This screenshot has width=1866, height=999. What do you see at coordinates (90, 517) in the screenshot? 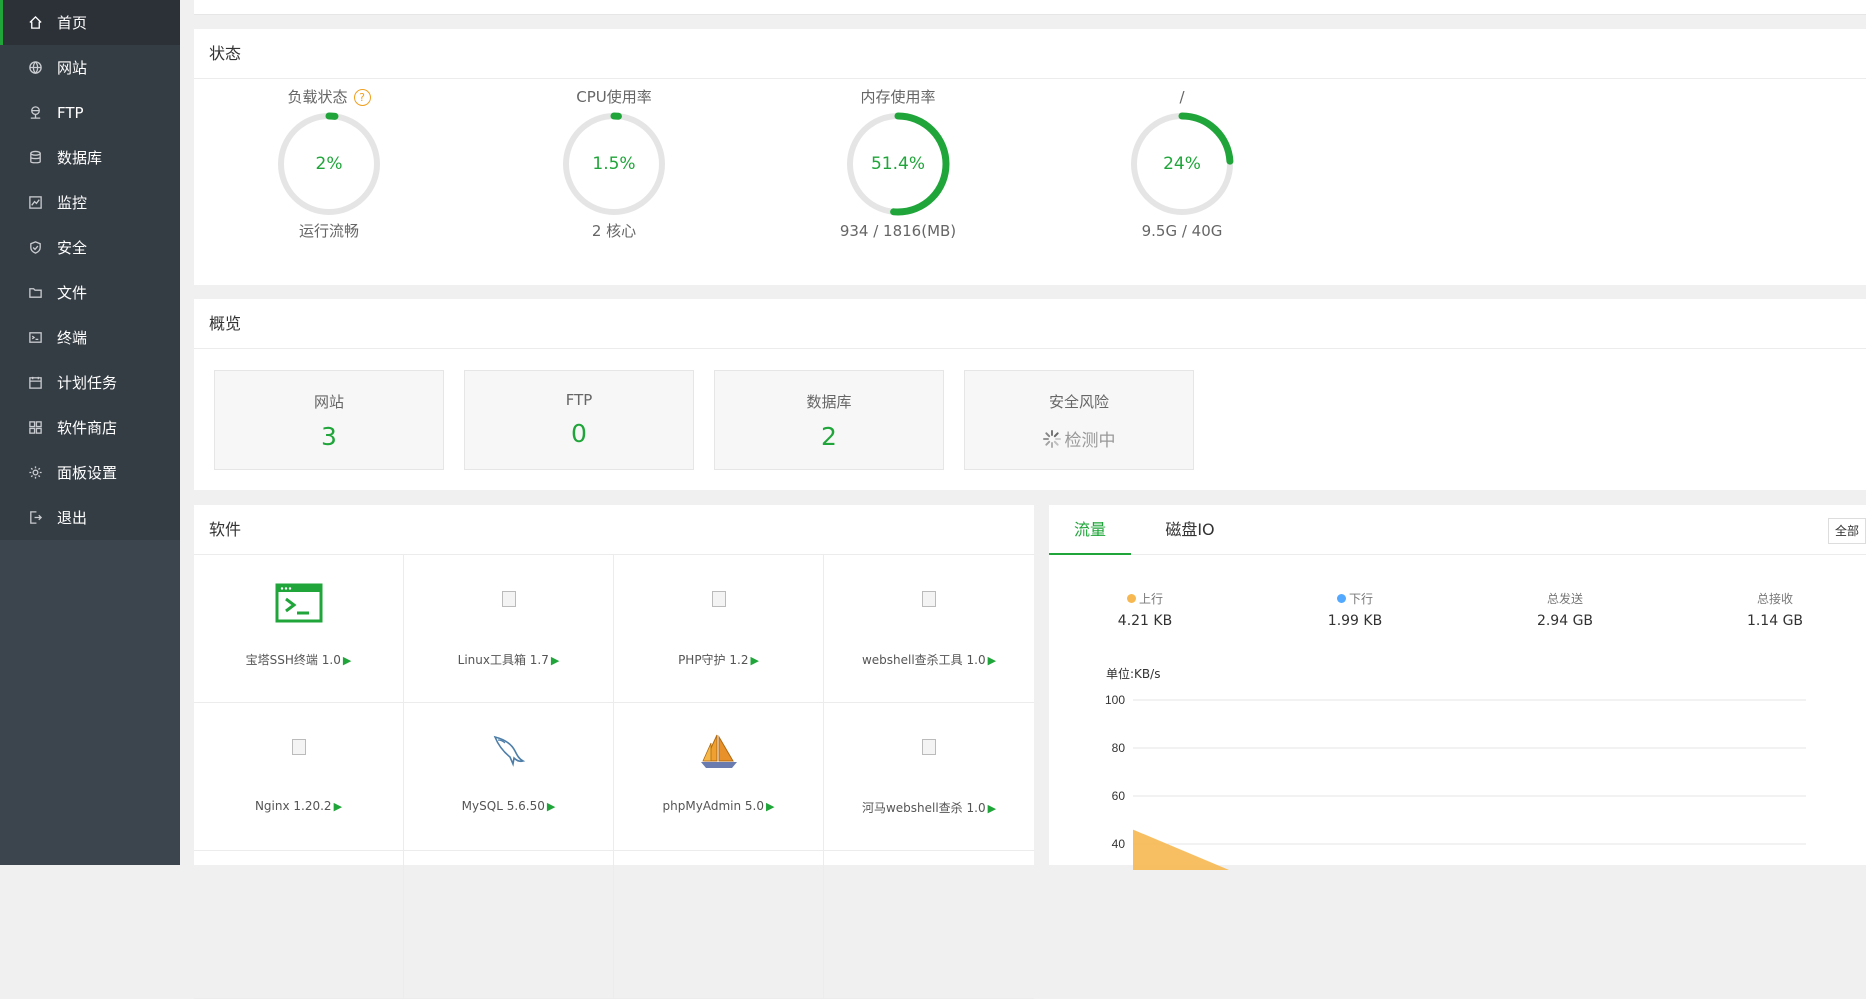
I see `sidebar-item-11: 退出` at bounding box center [90, 517].